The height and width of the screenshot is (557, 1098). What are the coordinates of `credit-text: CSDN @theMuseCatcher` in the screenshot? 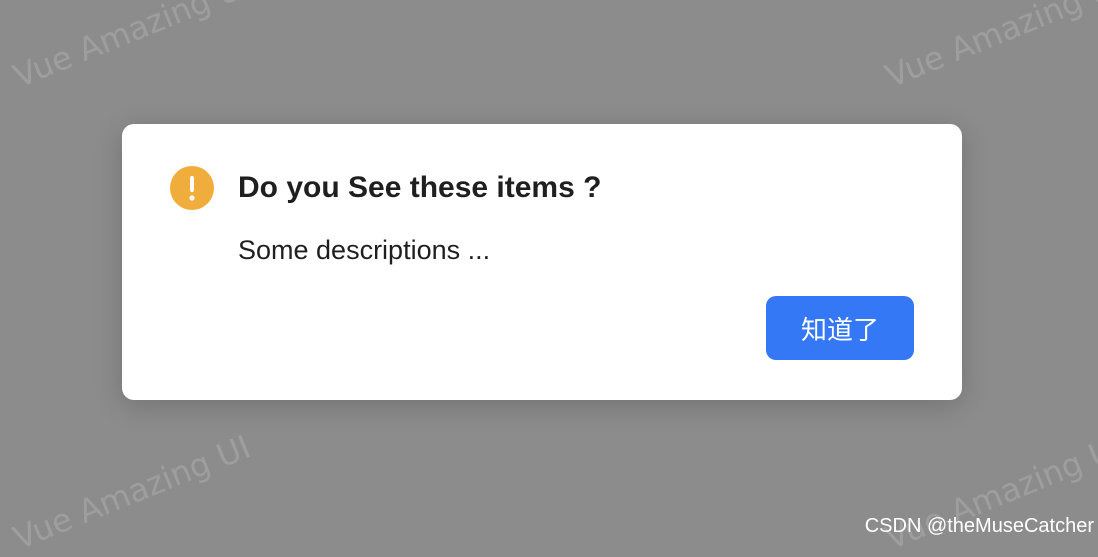 It's located at (979, 526).